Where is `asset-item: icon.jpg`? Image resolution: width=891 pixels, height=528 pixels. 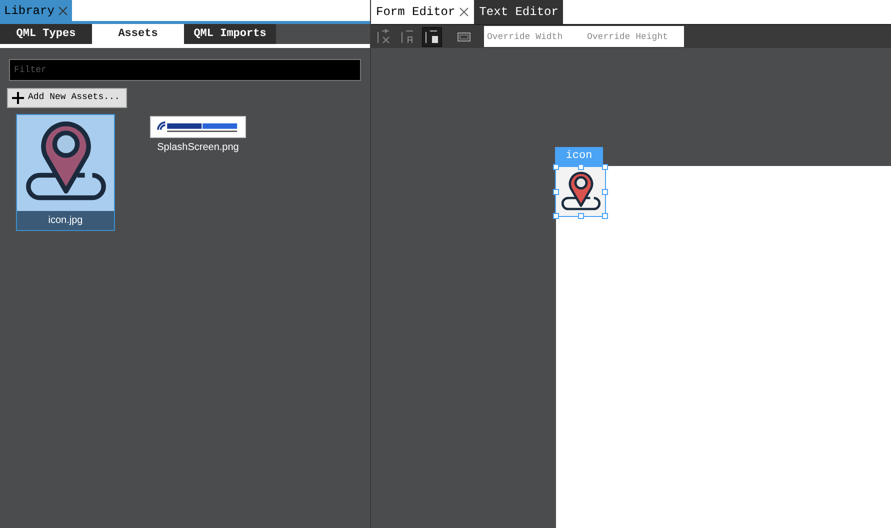 asset-item: icon.jpg is located at coordinates (65, 172).